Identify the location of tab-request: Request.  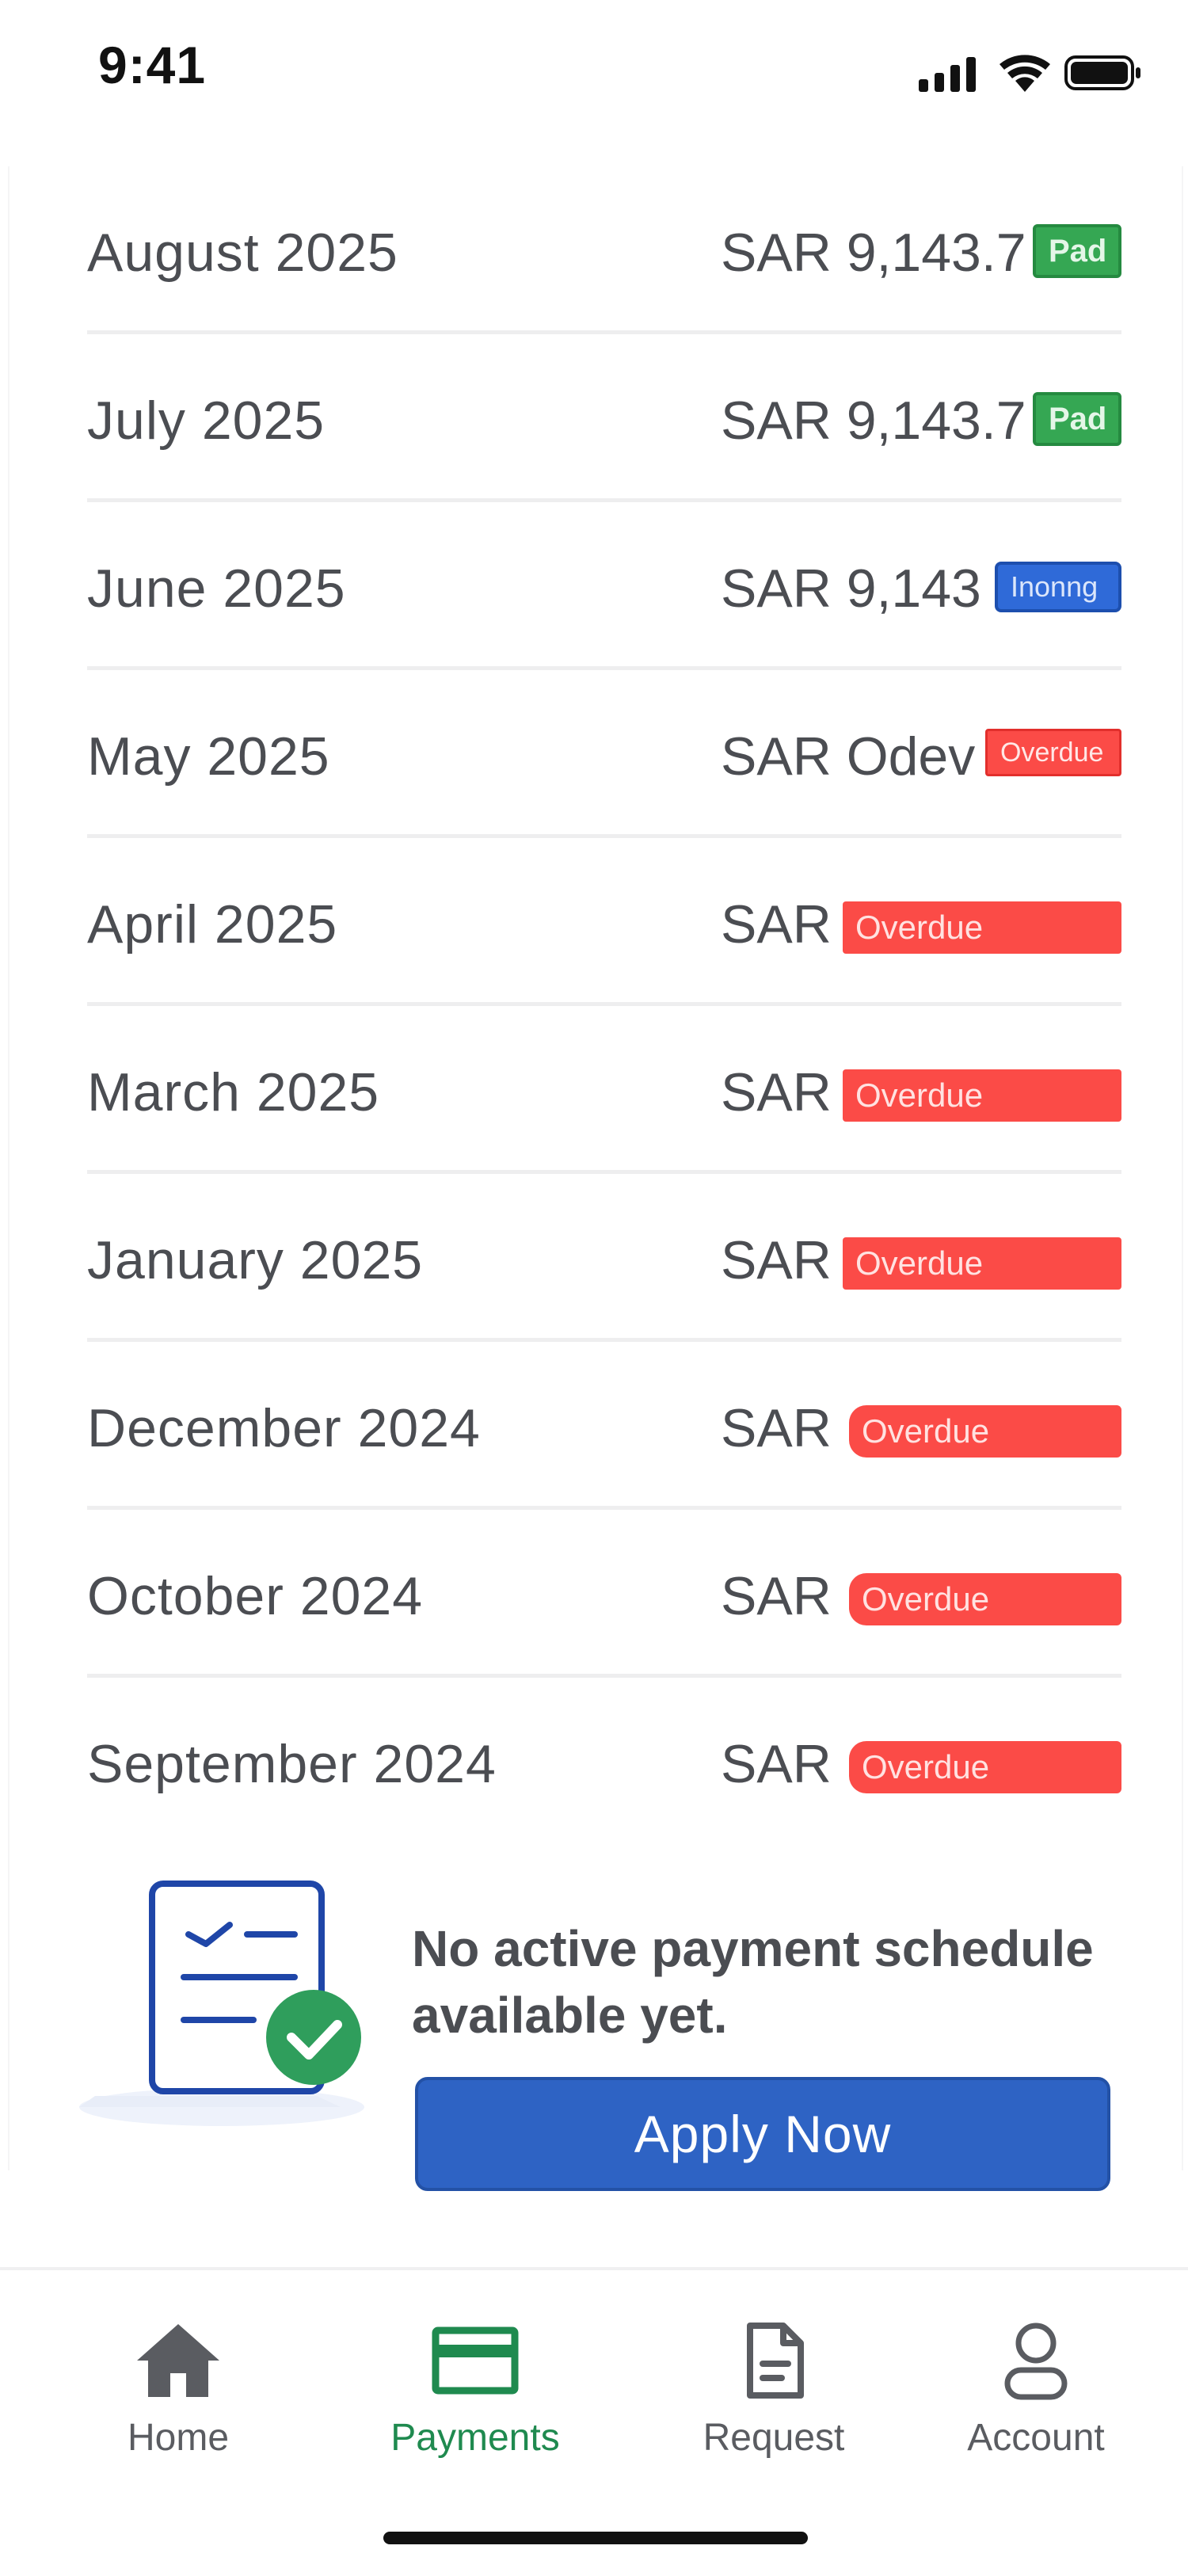
(774, 2400).